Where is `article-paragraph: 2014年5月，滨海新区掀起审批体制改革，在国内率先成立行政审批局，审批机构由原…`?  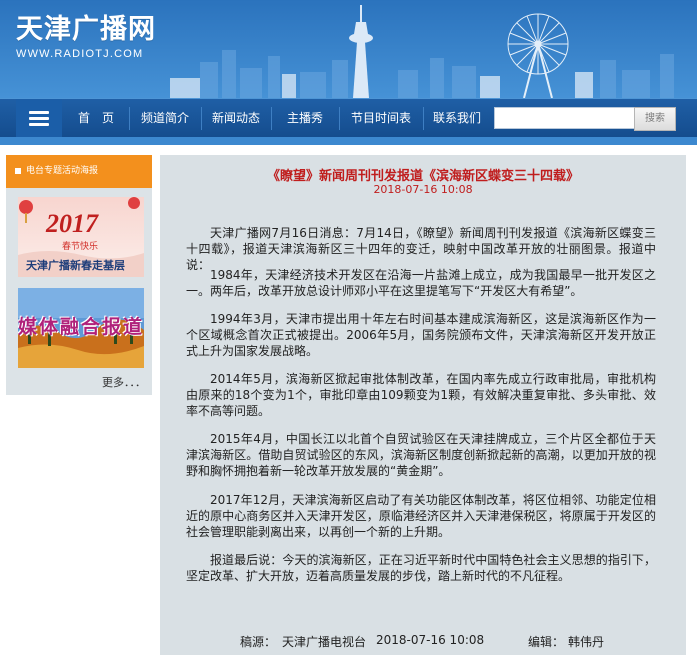
article-paragraph: 2014年5月，滨海新区掀起审批体制改革，在国内率先成立行政审批局，审批机构由原… is located at coordinates (421, 395).